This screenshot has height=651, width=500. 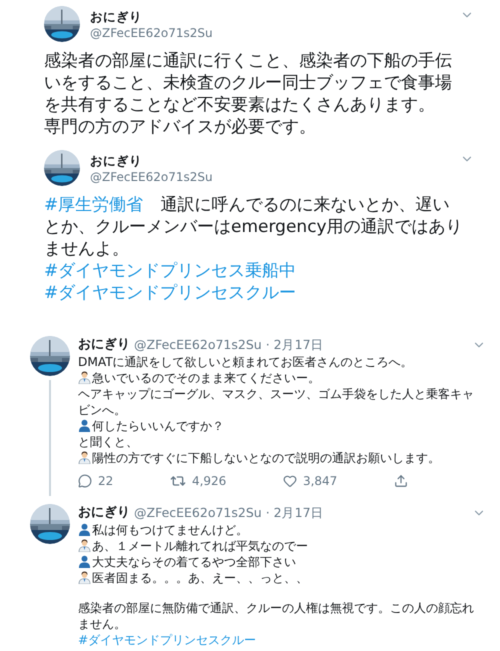 I want to click on reply-icon, so click(x=85, y=481).